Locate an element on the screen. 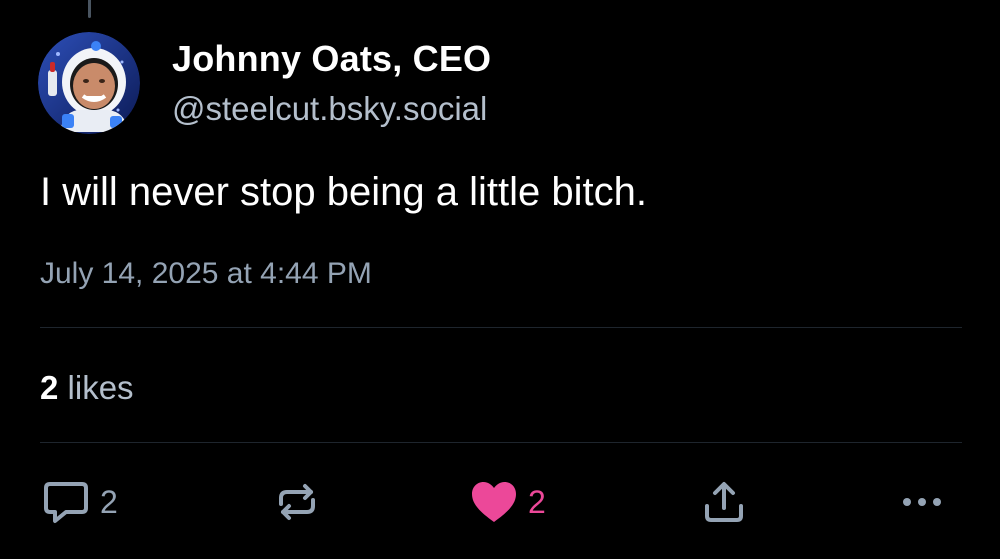 Image resolution: width=1000 pixels, height=559 pixels. share-button is located at coordinates (724, 502).